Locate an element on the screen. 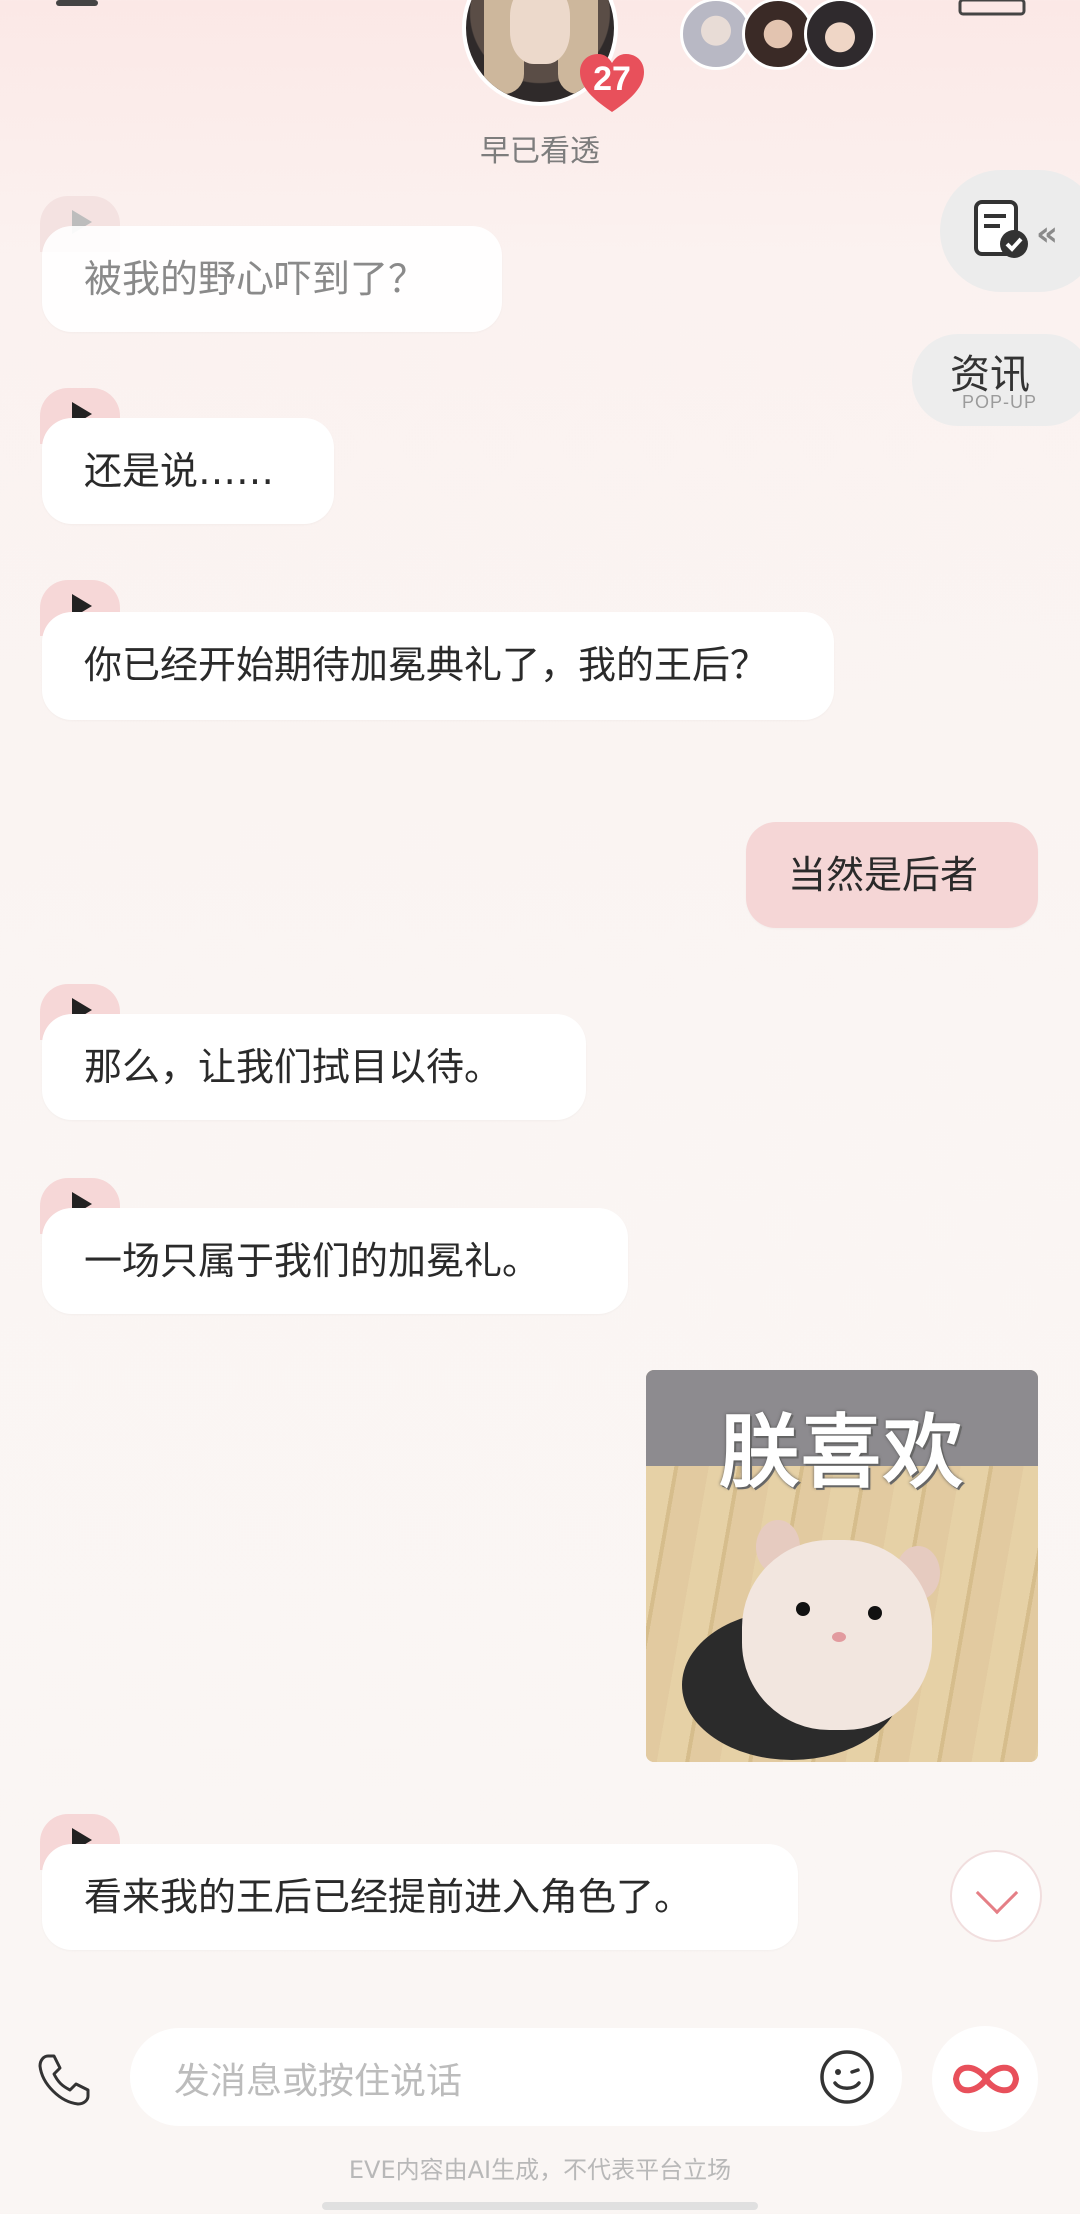 The width and height of the screenshot is (1080, 2214). infinity-icon is located at coordinates (986, 2079).